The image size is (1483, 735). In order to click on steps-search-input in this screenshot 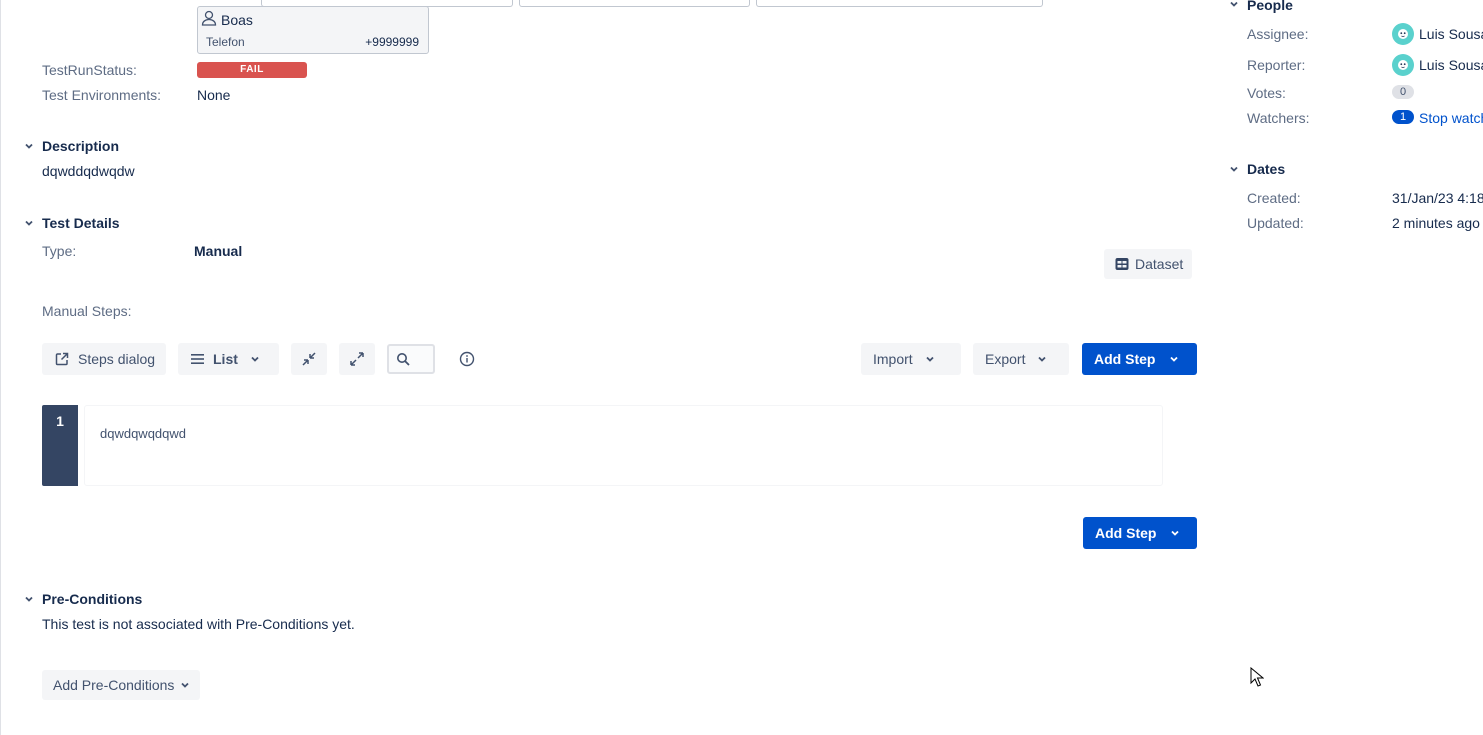, I will do `click(411, 359)`.